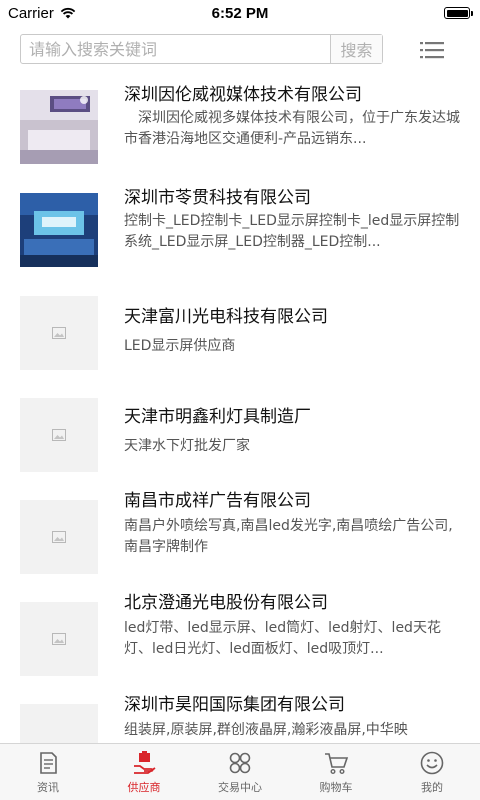  What do you see at coordinates (356, 49) in the screenshot?
I see `search-button: 搜索` at bounding box center [356, 49].